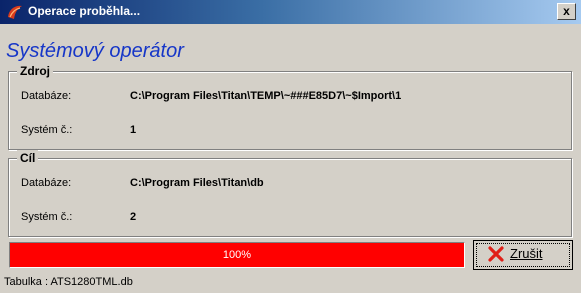 The width and height of the screenshot is (581, 293). Describe the element at coordinates (35, 71) in the screenshot. I see `source-legend: Zdroj` at that location.